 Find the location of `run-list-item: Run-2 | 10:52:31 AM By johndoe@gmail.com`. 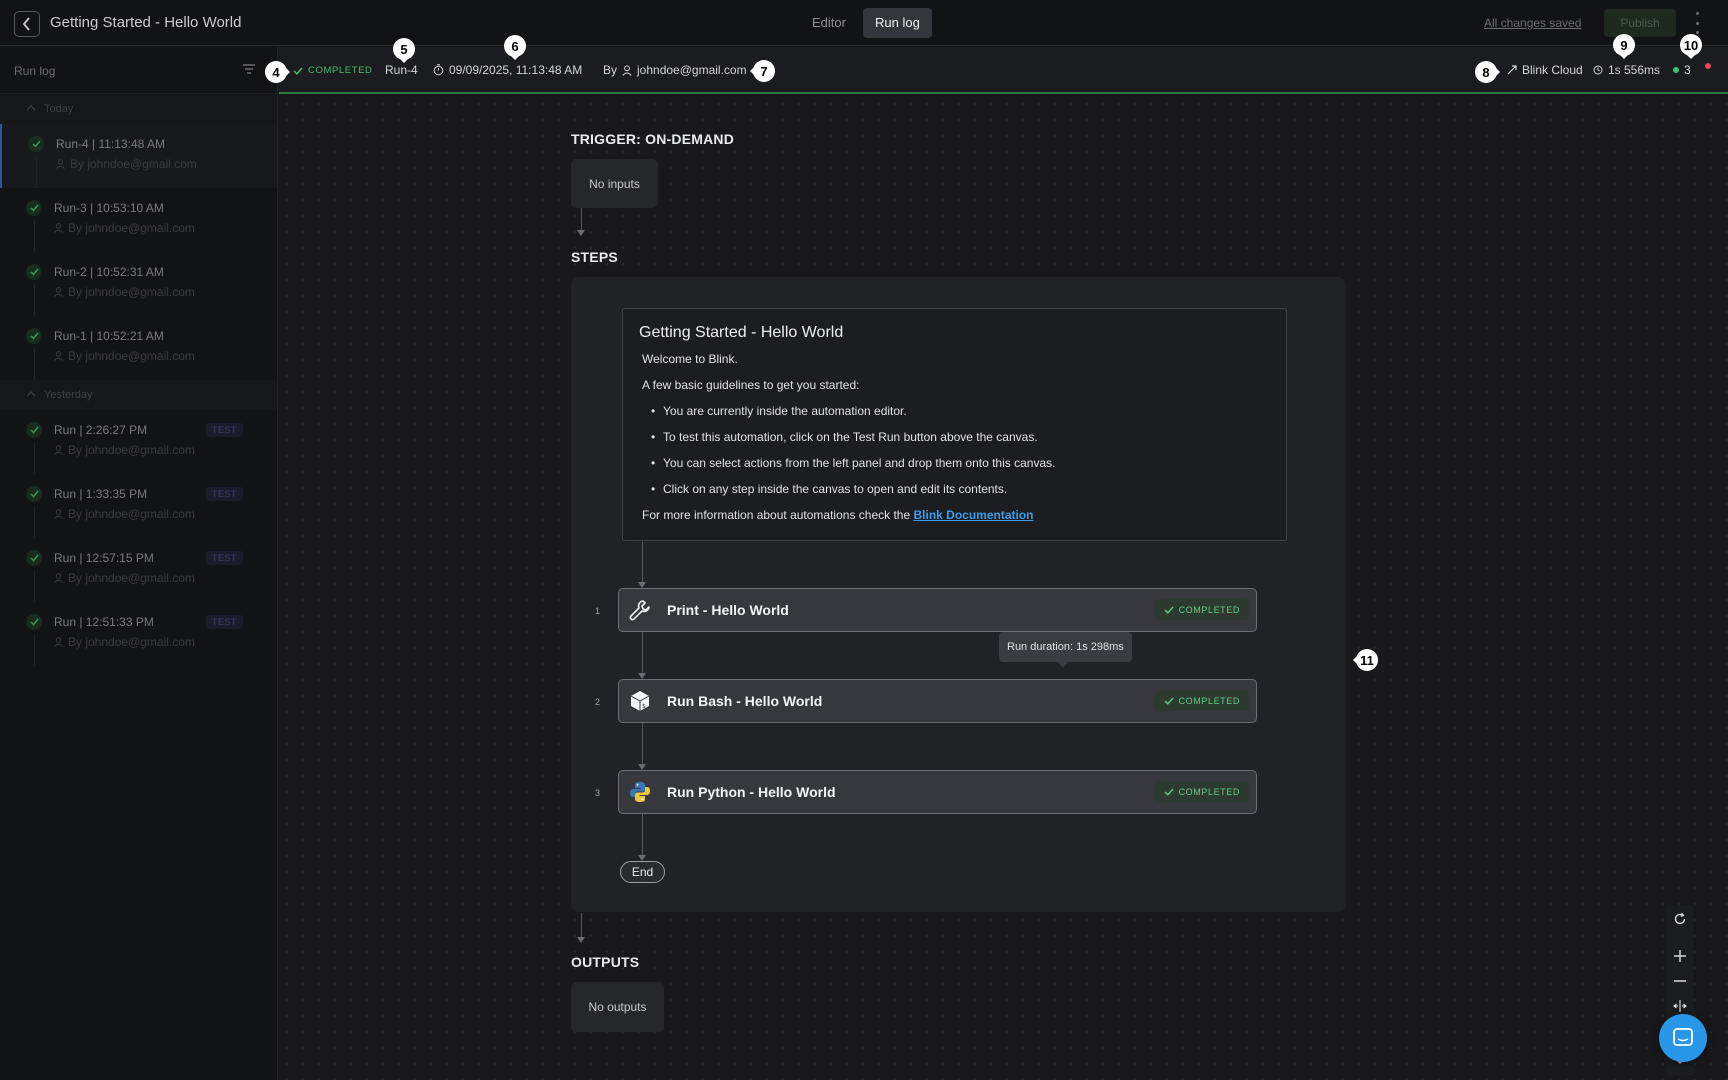

run-list-item: Run-2 | 10:52:31 AM By johndoe@gmail.com is located at coordinates (138, 284).